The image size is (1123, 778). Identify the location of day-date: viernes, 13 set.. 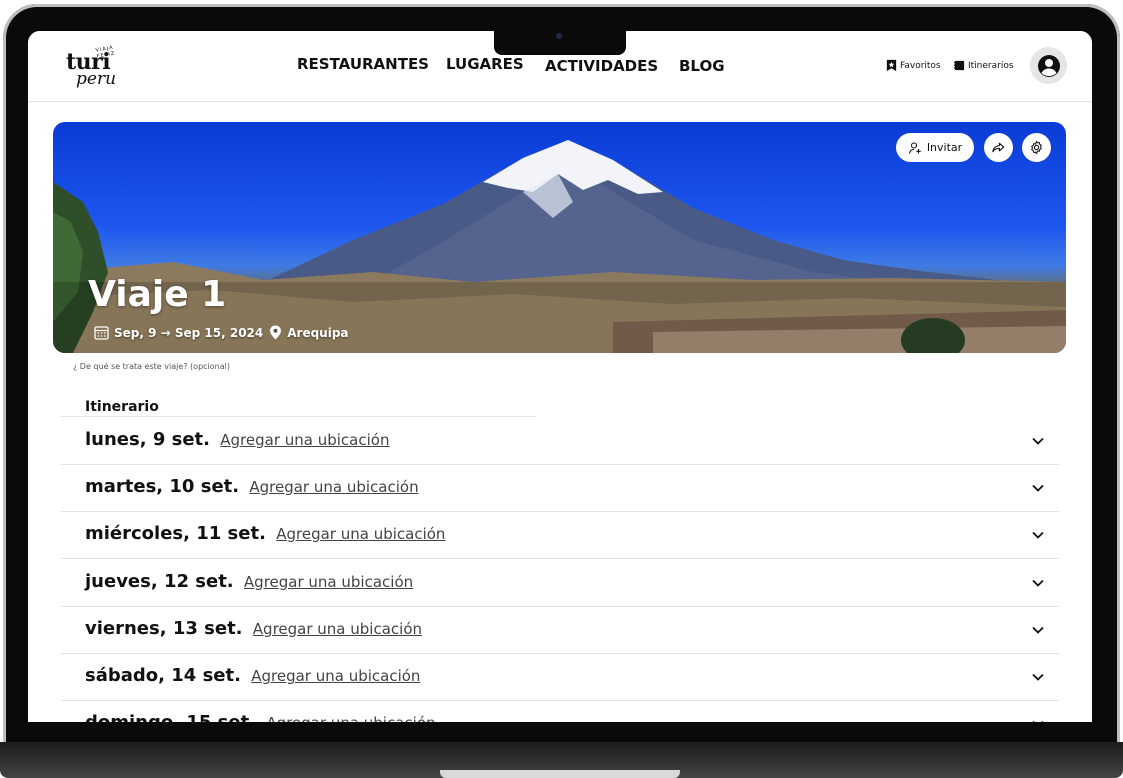
(164, 628).